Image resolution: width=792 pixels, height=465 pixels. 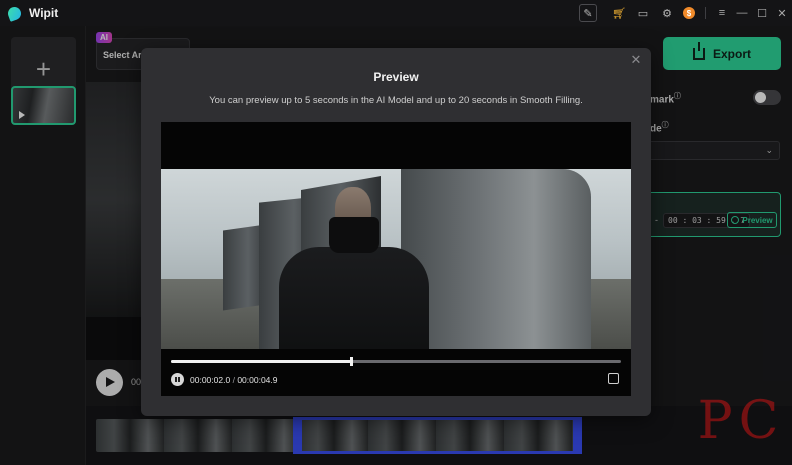 What do you see at coordinates (210, 380) in the screenshot?
I see `current-time: 00:00:02.0` at bounding box center [210, 380].